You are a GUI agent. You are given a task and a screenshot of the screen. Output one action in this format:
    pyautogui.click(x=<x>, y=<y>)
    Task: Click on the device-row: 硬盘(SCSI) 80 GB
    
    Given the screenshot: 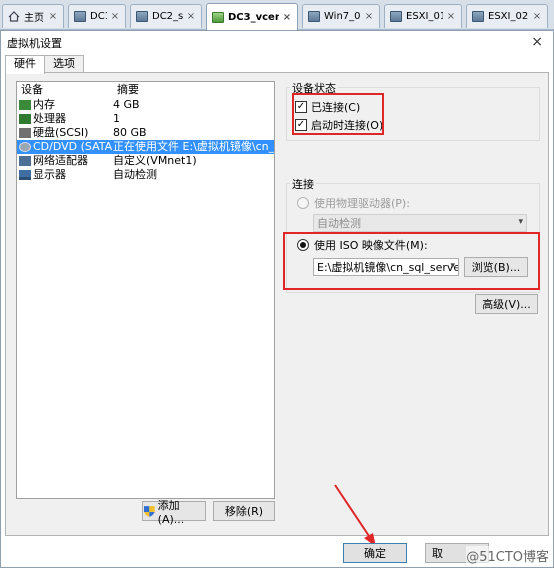 What is the action you would take?
    pyautogui.click(x=145, y=133)
    